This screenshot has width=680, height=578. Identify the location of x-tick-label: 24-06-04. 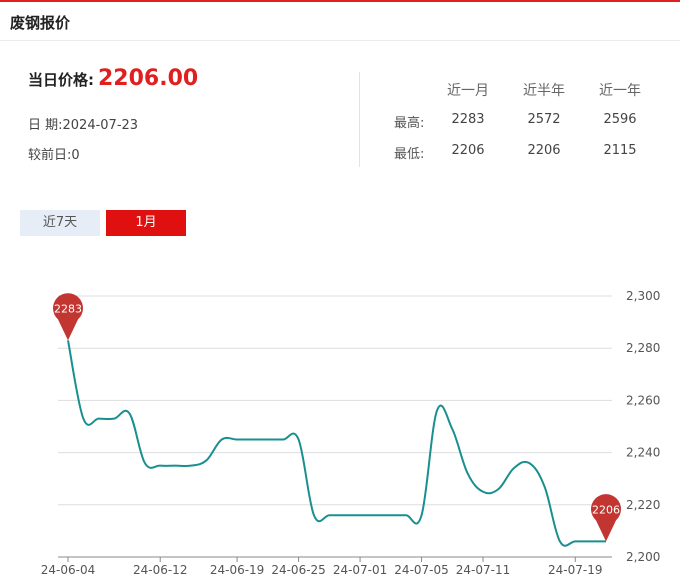
(68, 570).